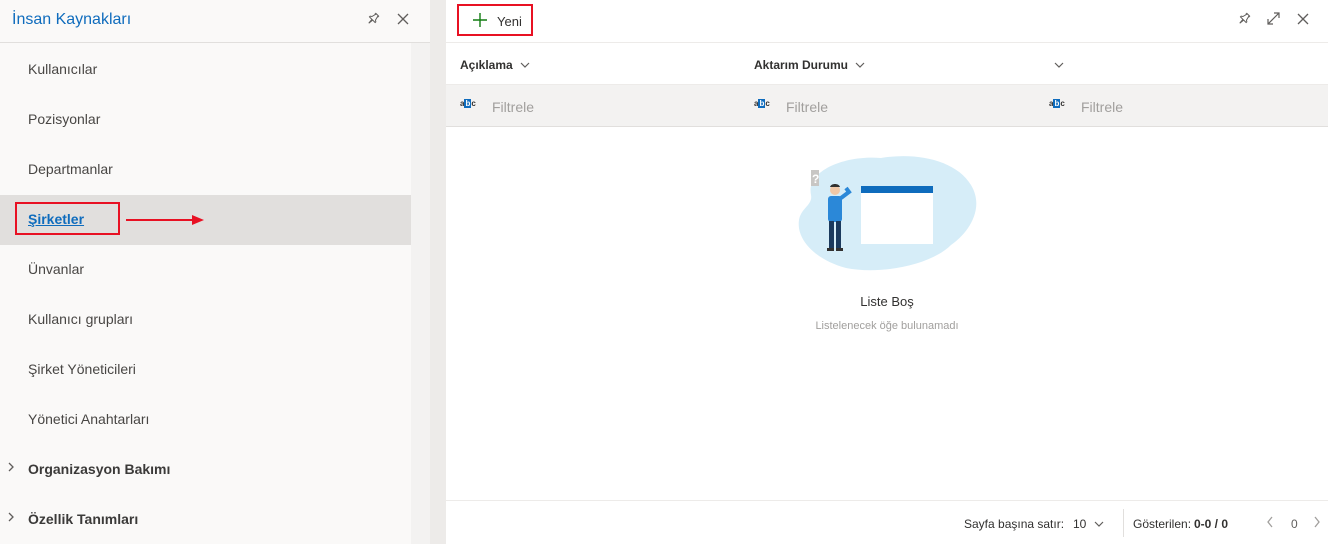  What do you see at coordinates (1162, 524) in the screenshot?
I see `showing-label: Gösterilen:` at bounding box center [1162, 524].